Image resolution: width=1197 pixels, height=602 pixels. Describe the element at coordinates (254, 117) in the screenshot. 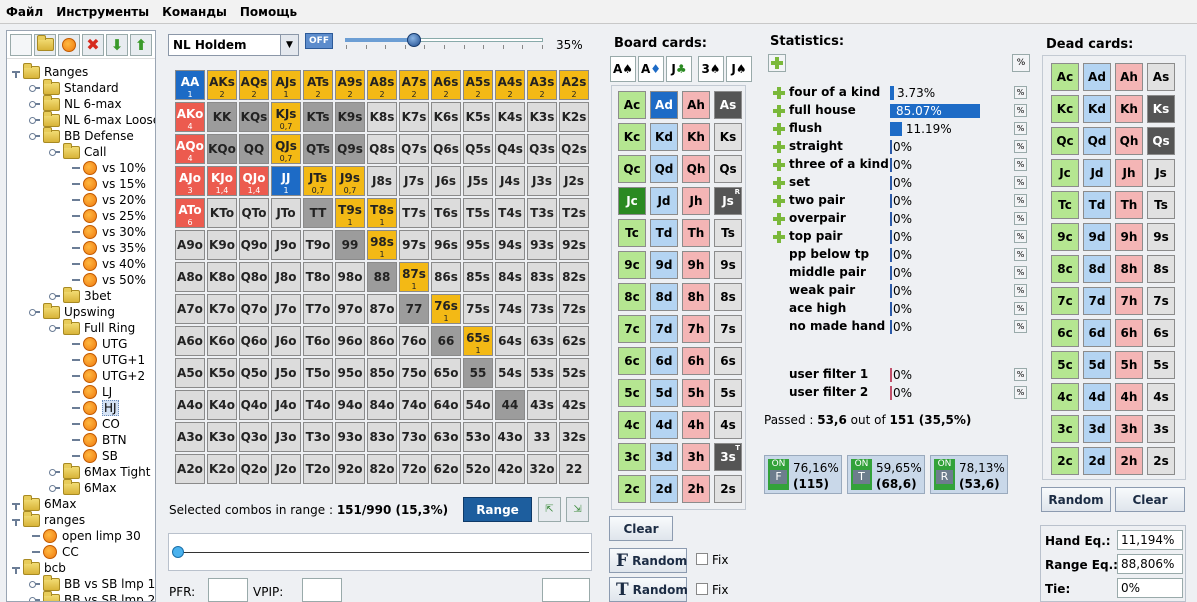

I see `hand-cell: KQs` at that location.